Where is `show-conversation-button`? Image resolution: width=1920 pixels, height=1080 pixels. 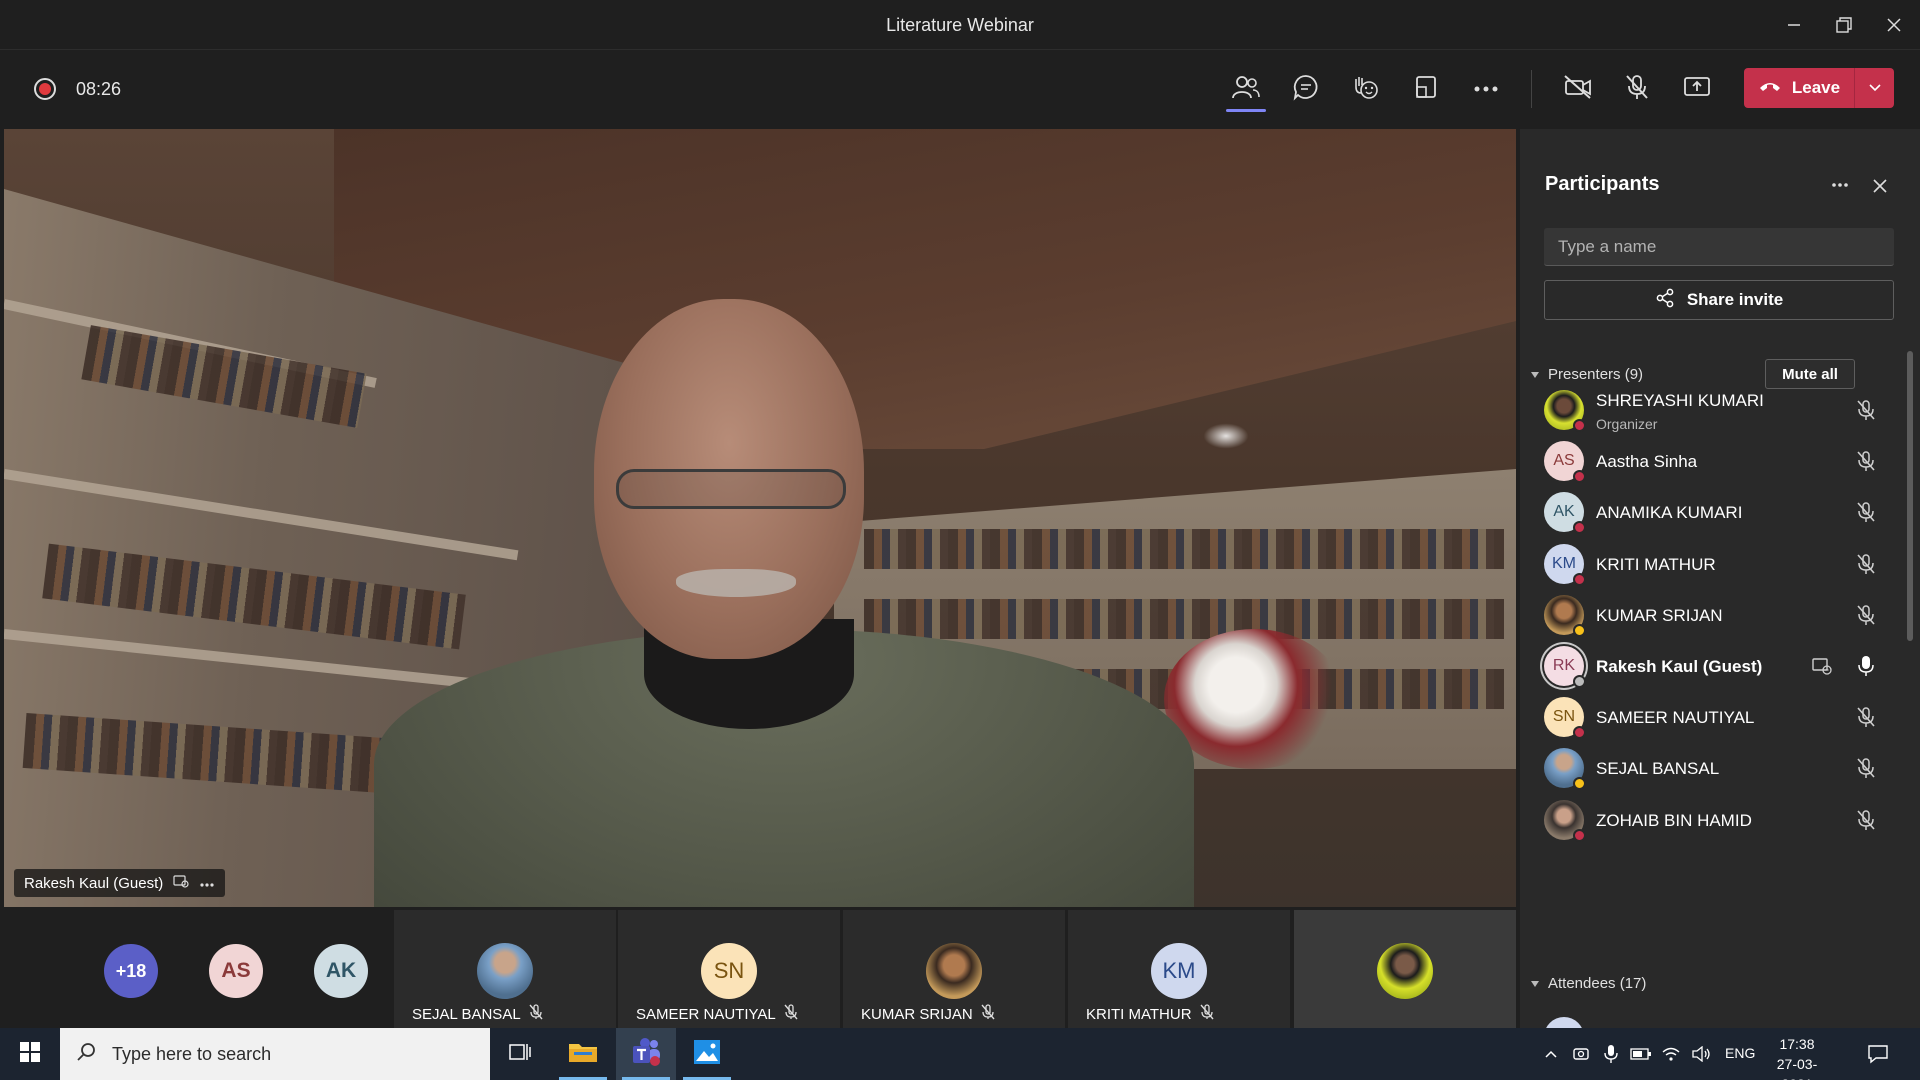 show-conversation-button is located at coordinates (1306, 89).